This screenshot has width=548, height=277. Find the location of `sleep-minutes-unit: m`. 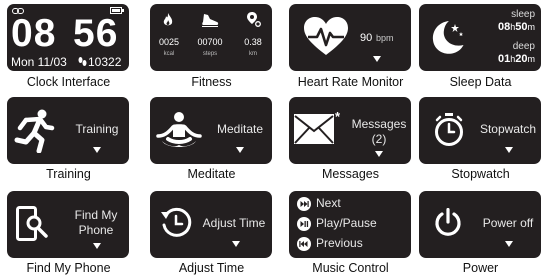

sleep-minutes-unit: m is located at coordinates (531, 27).